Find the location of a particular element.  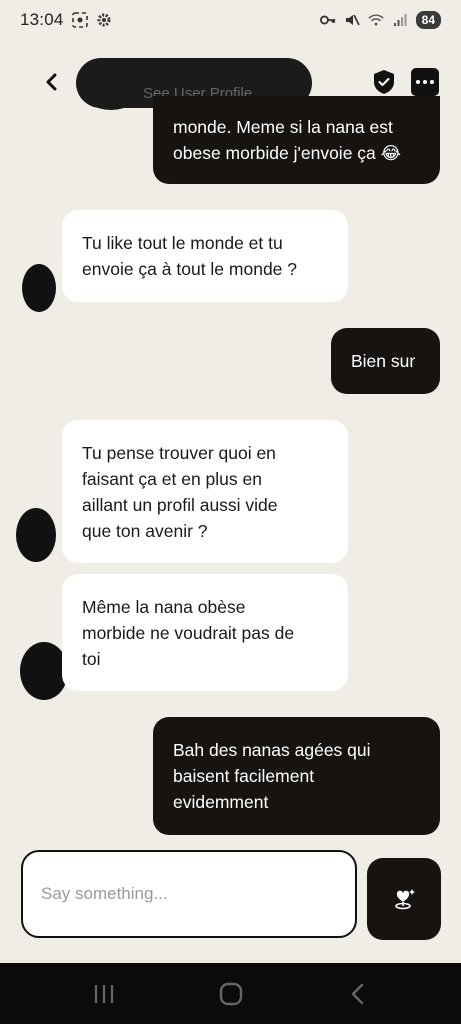

home-icon is located at coordinates (230, 993).